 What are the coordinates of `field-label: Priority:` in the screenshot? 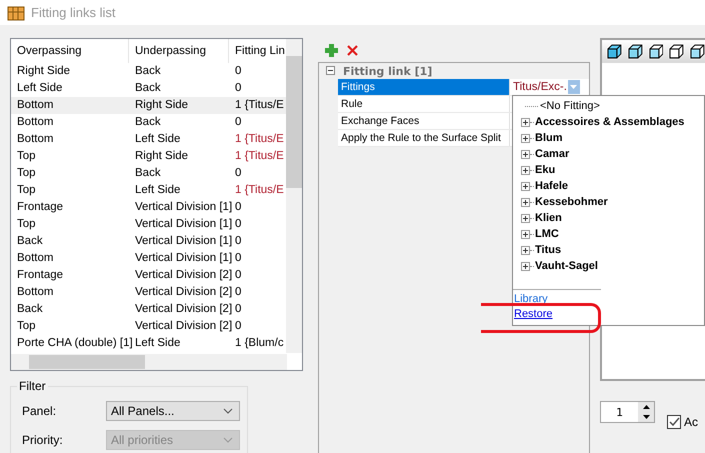 It's located at (43, 440).